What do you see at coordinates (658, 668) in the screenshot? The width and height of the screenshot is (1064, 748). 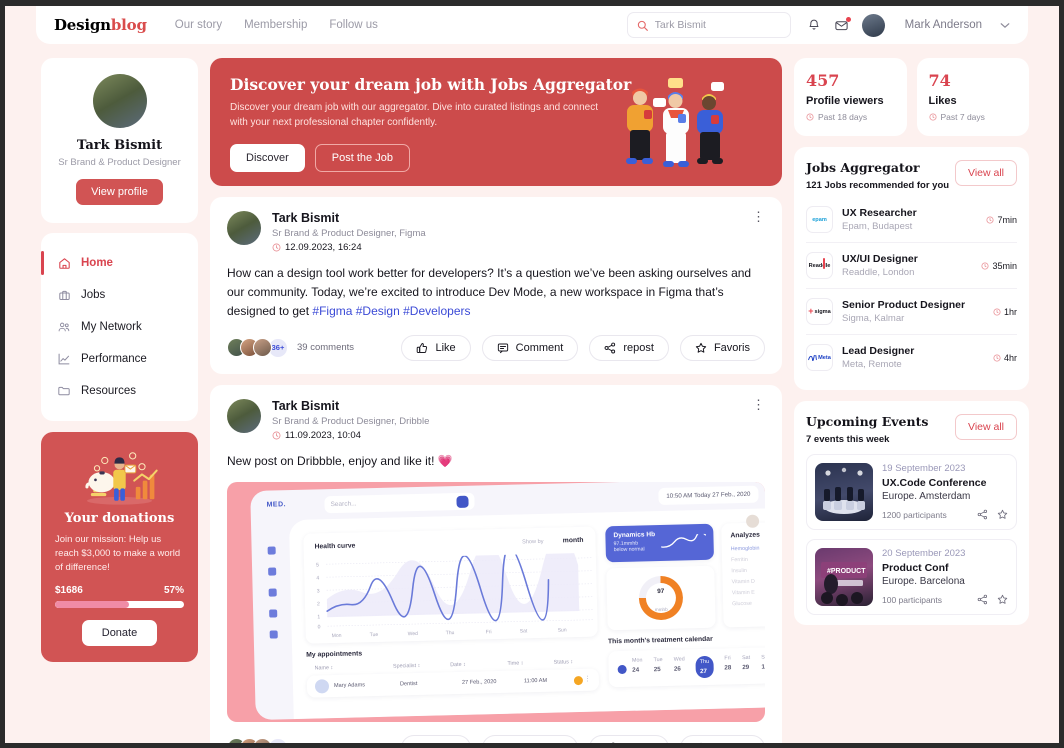 I see `calendar-day-cell: Tue 25` at bounding box center [658, 668].